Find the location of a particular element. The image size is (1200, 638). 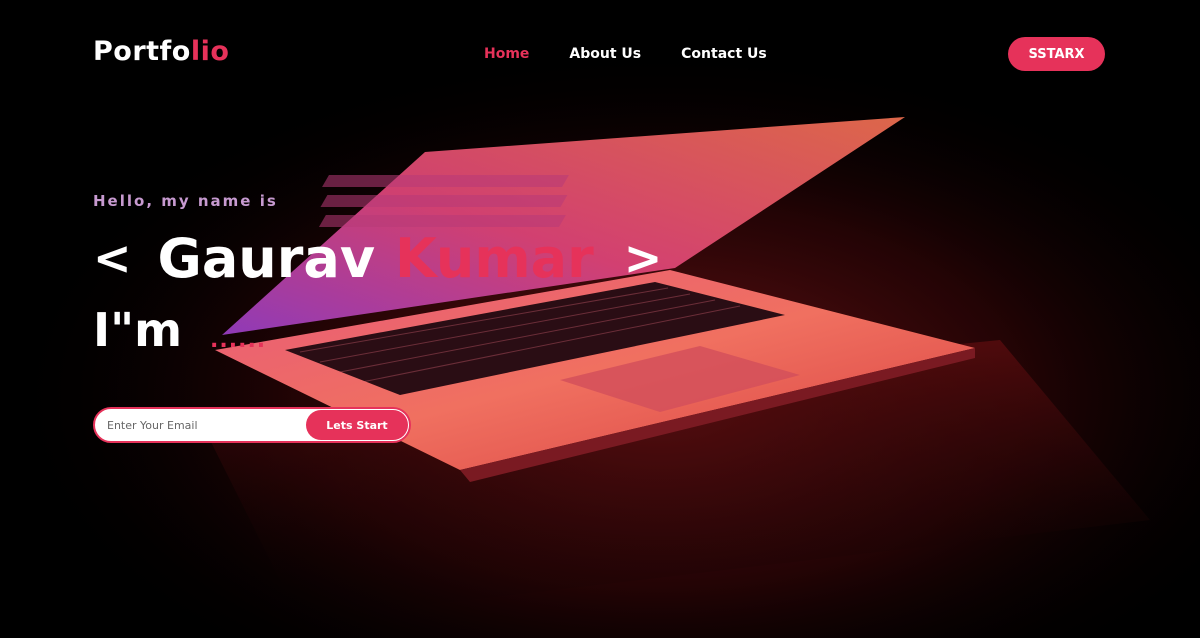

hero-name: < Gaurav Kumar > is located at coordinates (377, 258).